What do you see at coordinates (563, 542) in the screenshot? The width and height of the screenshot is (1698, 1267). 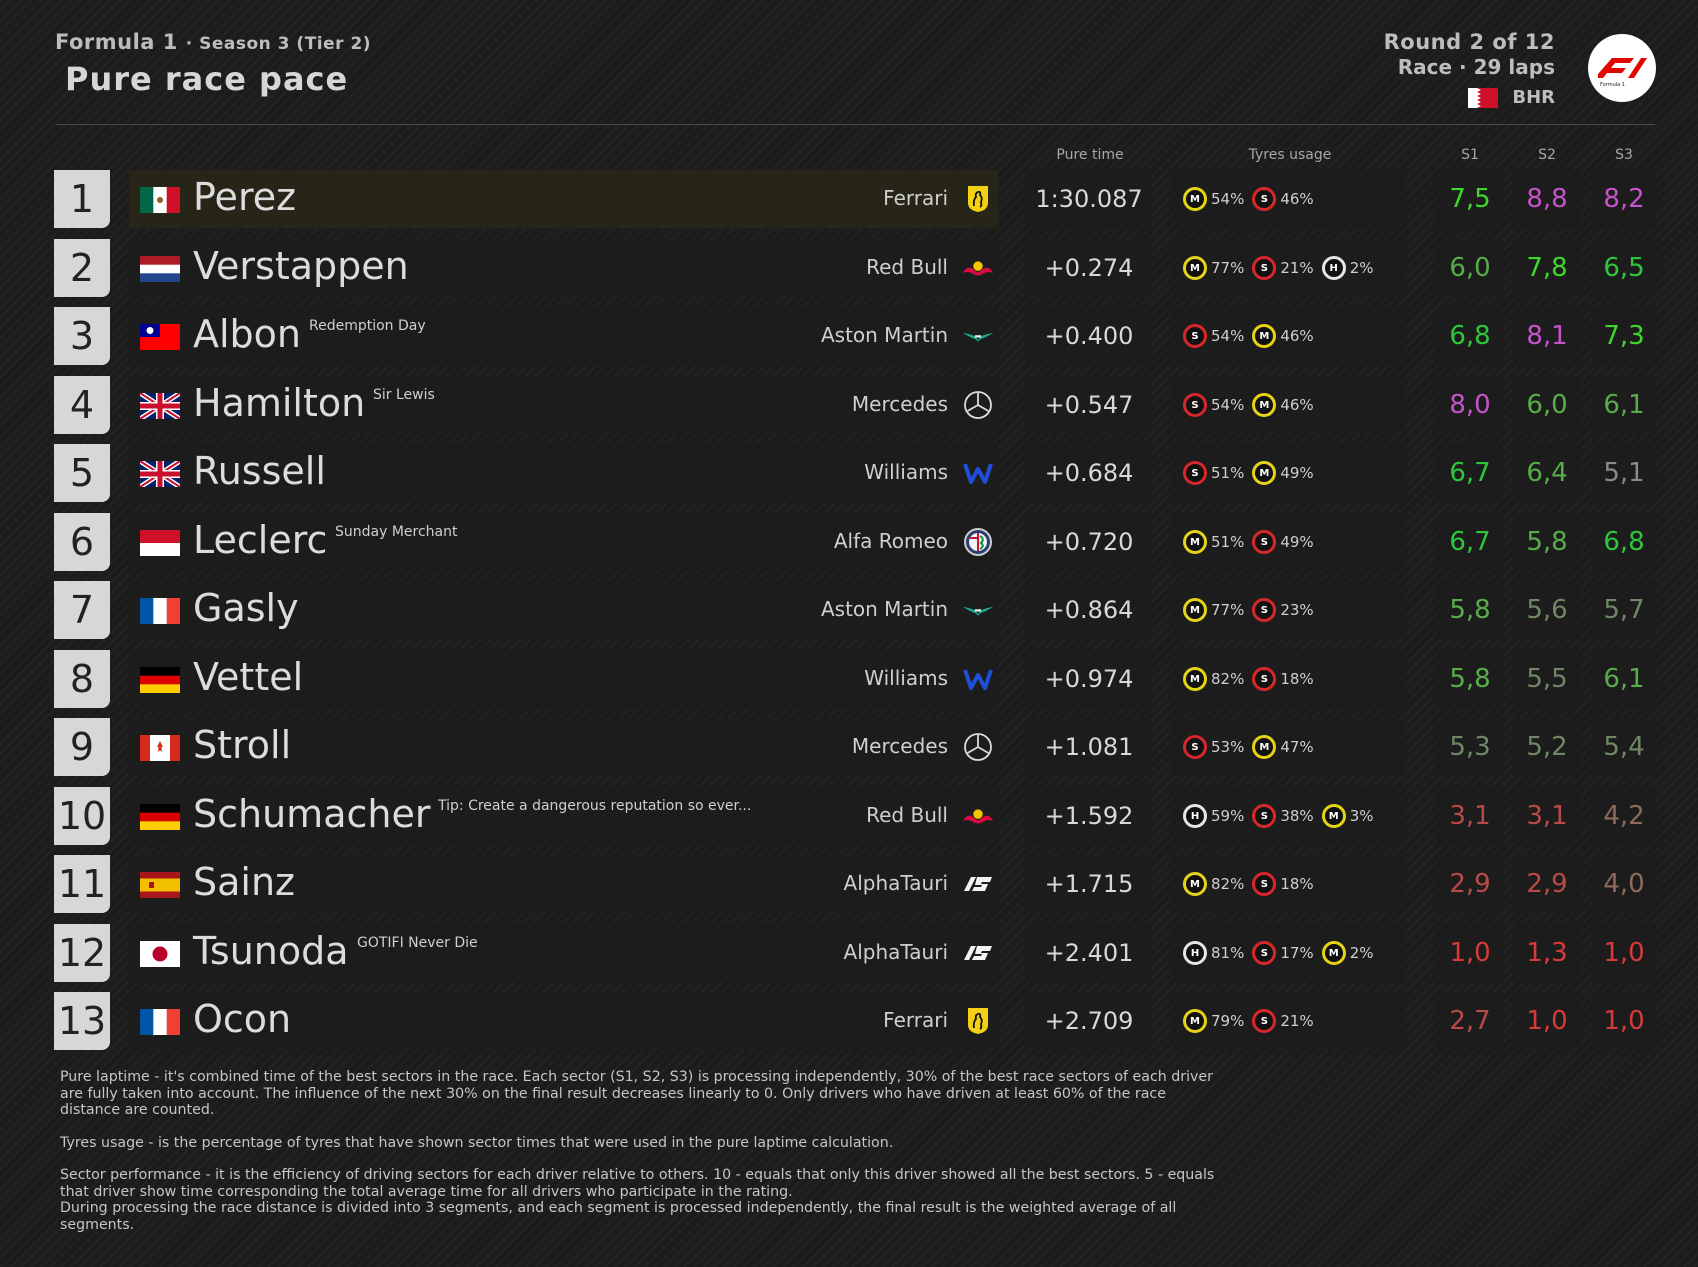 I see `driver-cell: Leclerc Sunday Merchant Alfa Romeo` at bounding box center [563, 542].